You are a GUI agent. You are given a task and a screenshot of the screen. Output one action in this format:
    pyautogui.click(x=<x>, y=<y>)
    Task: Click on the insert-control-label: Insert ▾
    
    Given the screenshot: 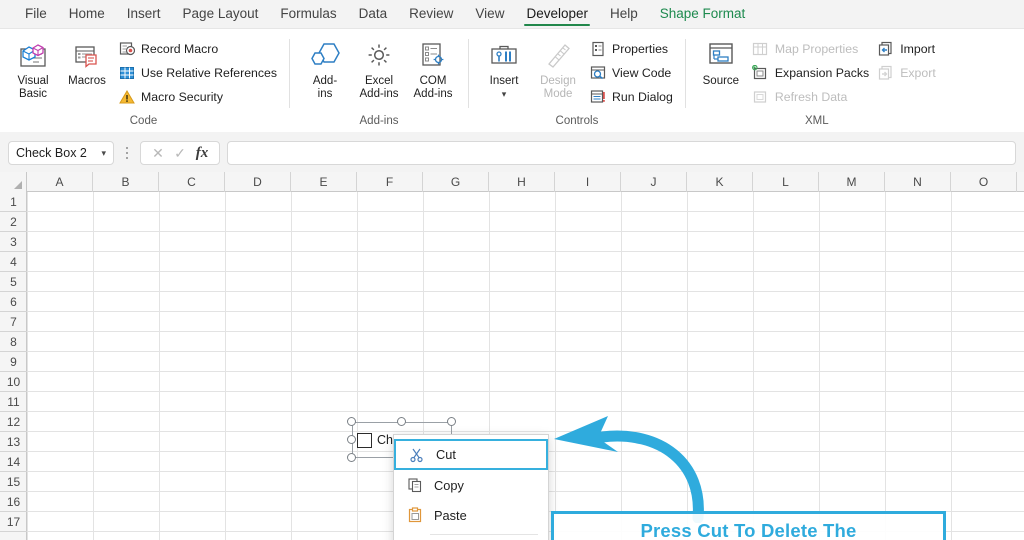 What is the action you would take?
    pyautogui.click(x=504, y=87)
    